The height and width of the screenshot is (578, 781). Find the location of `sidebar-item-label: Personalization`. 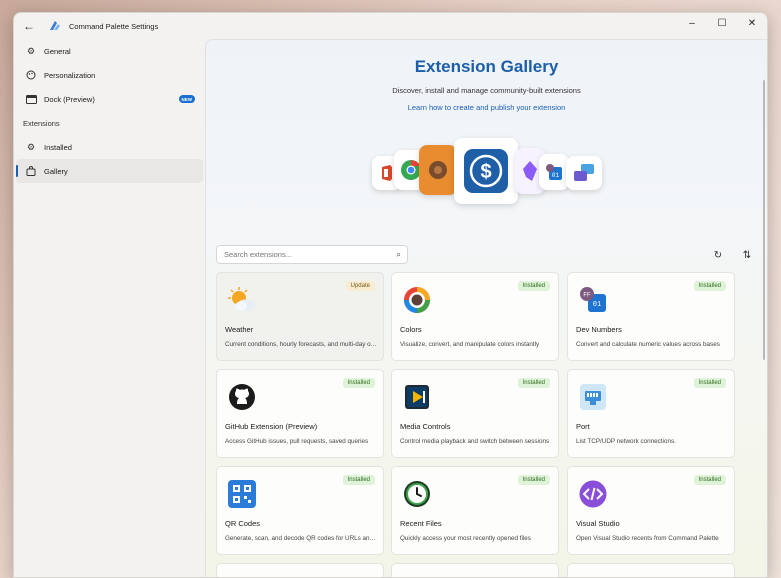

sidebar-item-label: Personalization is located at coordinates (70, 75).